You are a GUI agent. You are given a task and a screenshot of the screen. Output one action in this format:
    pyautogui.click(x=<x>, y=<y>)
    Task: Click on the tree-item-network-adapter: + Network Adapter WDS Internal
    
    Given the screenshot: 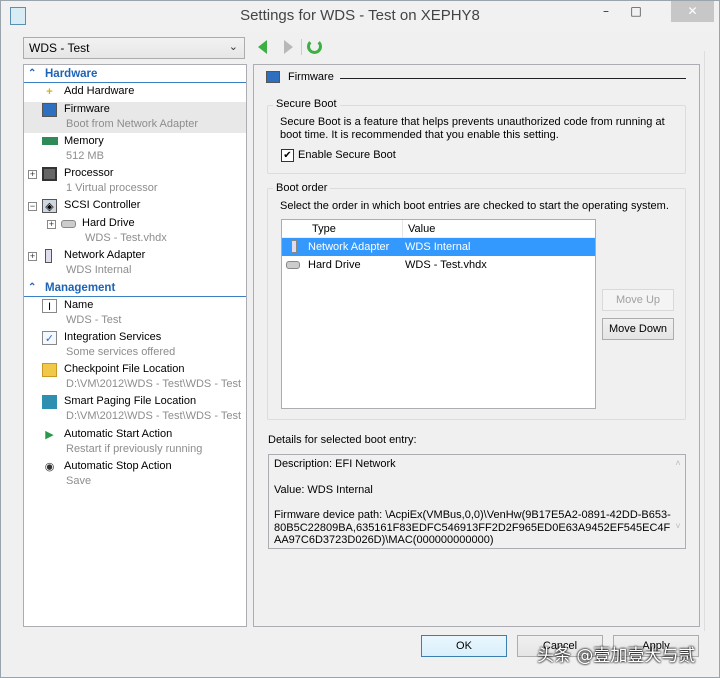 What is the action you would take?
    pyautogui.click(x=135, y=264)
    